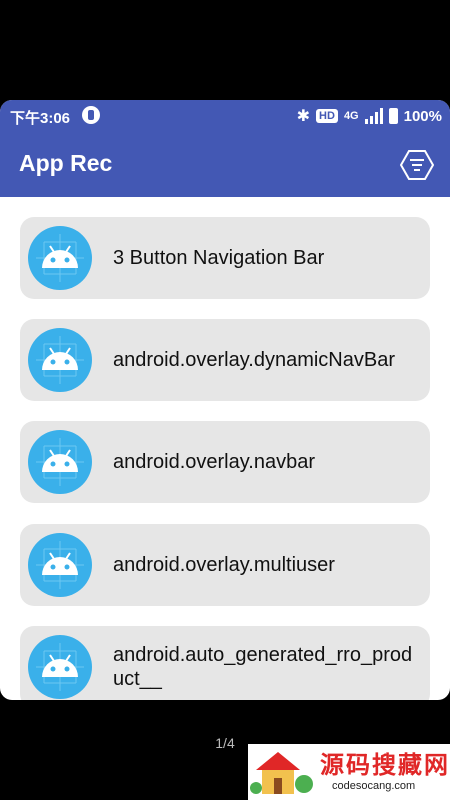 Image resolution: width=450 pixels, height=800 pixels. I want to click on list-item-label: 3 Button Navigation Bar, so click(219, 258).